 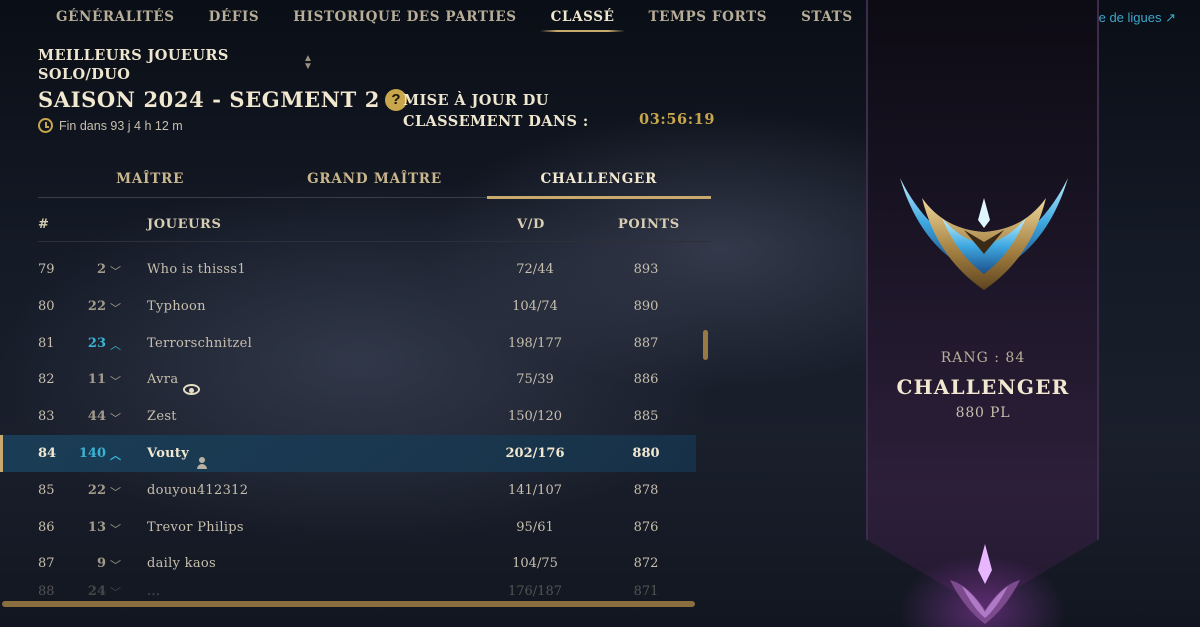 What do you see at coordinates (535, 564) in the screenshot?
I see `row-win-loss: 104/75` at bounding box center [535, 564].